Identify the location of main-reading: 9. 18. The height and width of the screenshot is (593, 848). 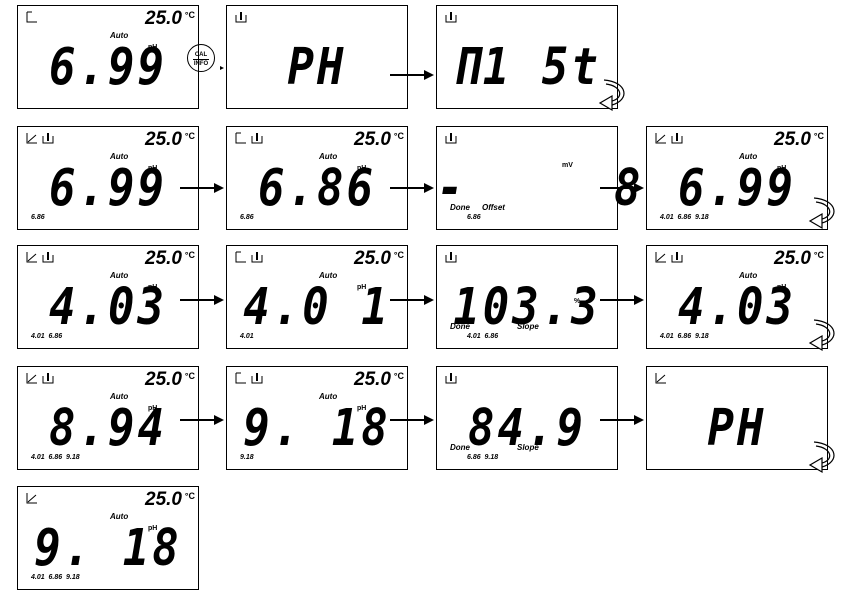
(317, 428).